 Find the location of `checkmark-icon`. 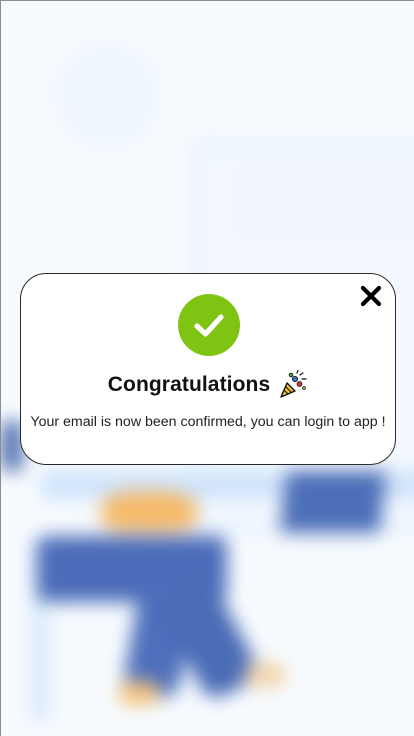

checkmark-icon is located at coordinates (209, 325).